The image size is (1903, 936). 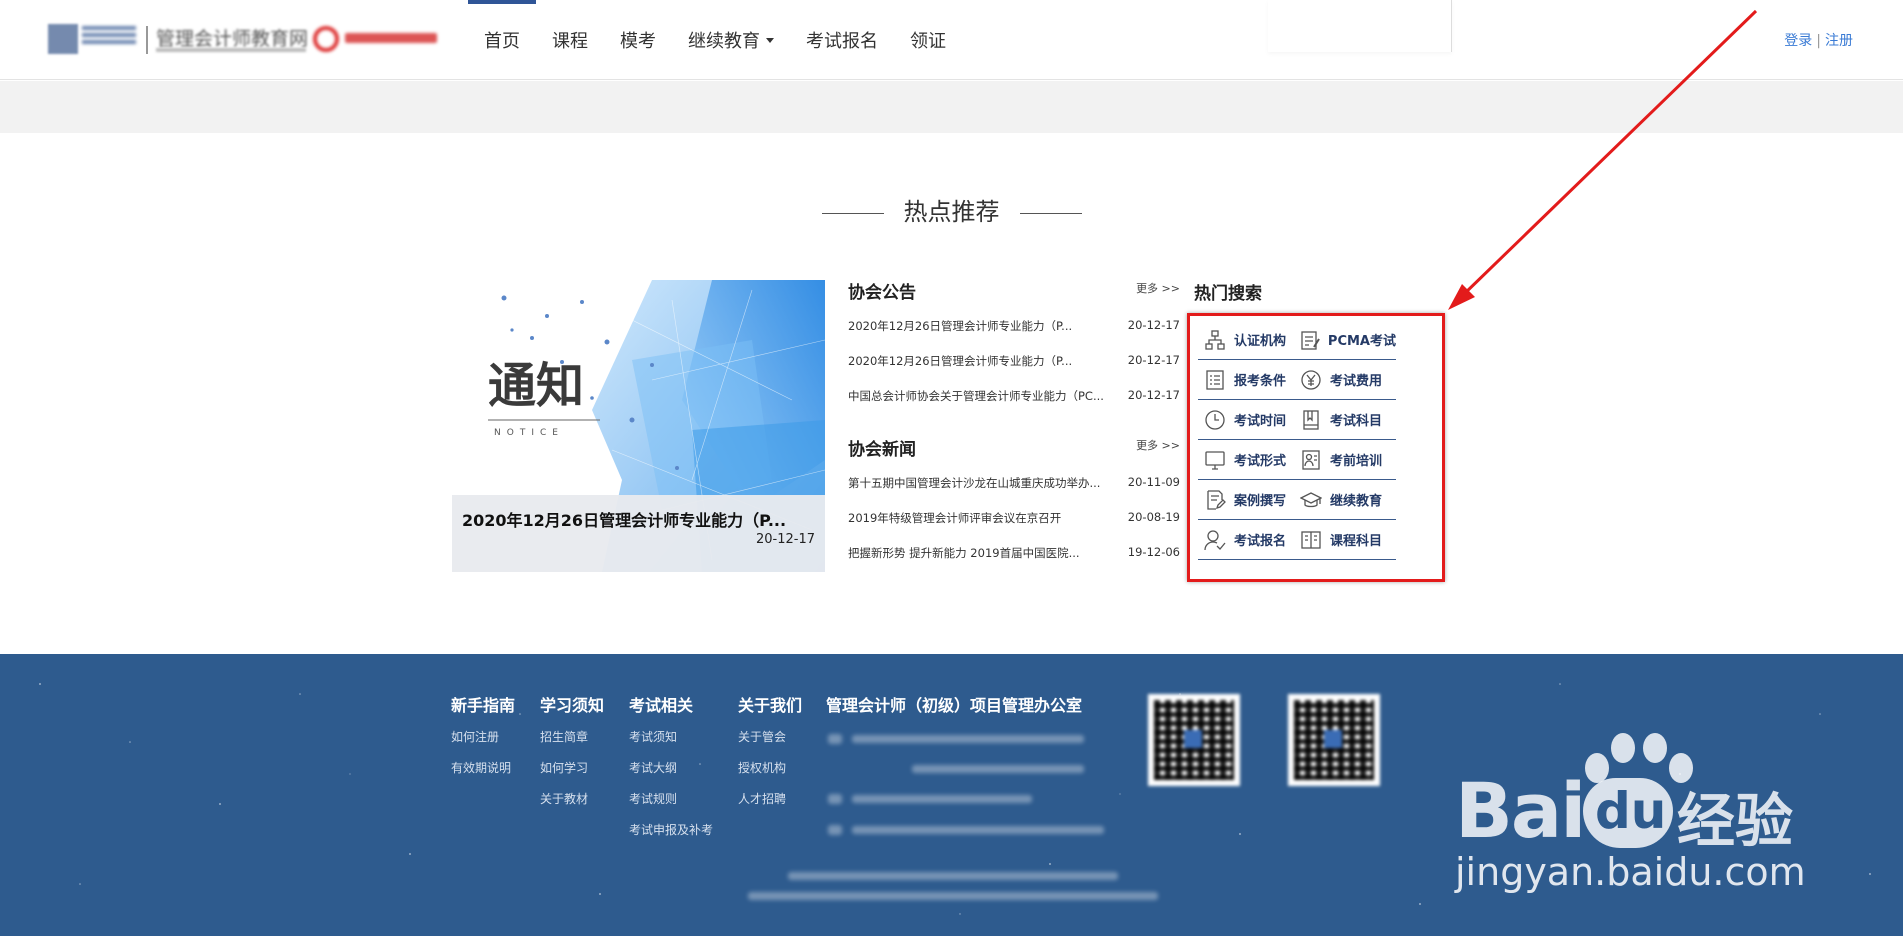 What do you see at coordinates (1016, 562) in the screenshot?
I see `list-item: 把握新形势 提升新能力 2019首届中国医院... 19-12-06` at bounding box center [1016, 562].